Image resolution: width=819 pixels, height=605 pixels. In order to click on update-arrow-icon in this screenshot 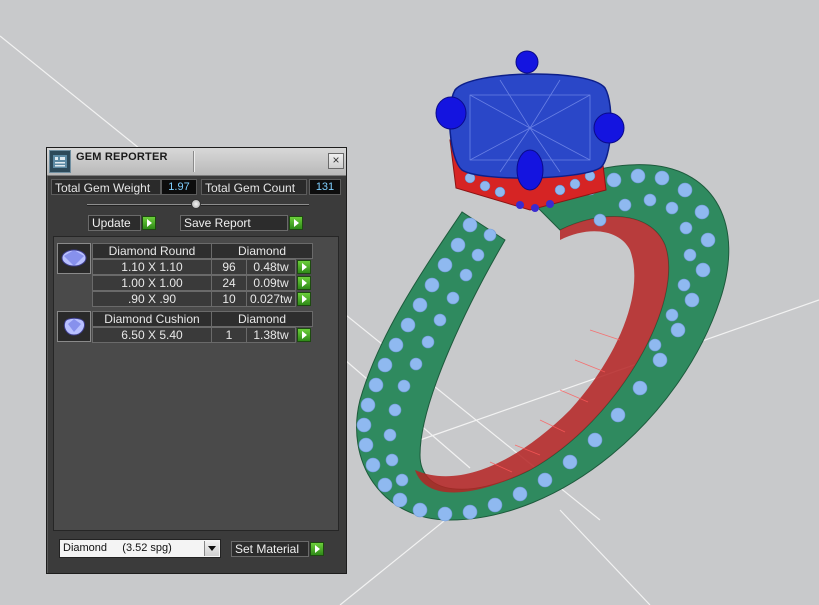, I will do `click(149, 223)`.